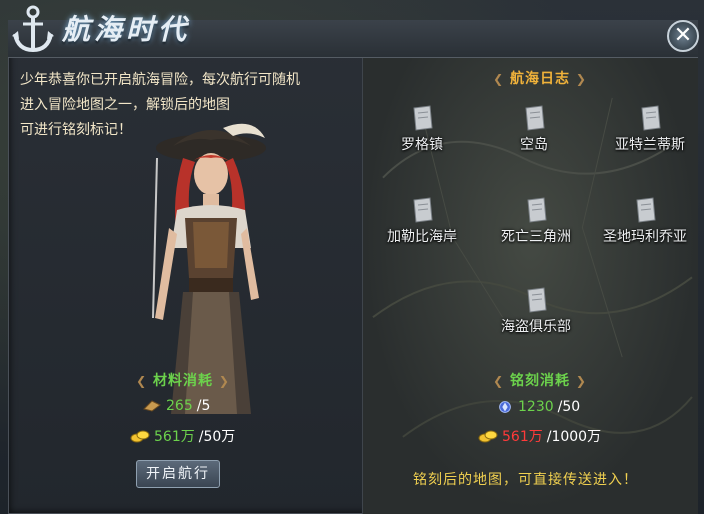 The height and width of the screenshot is (514, 704). What do you see at coordinates (203, 406) in the screenshot?
I see `material-need: /5` at bounding box center [203, 406].